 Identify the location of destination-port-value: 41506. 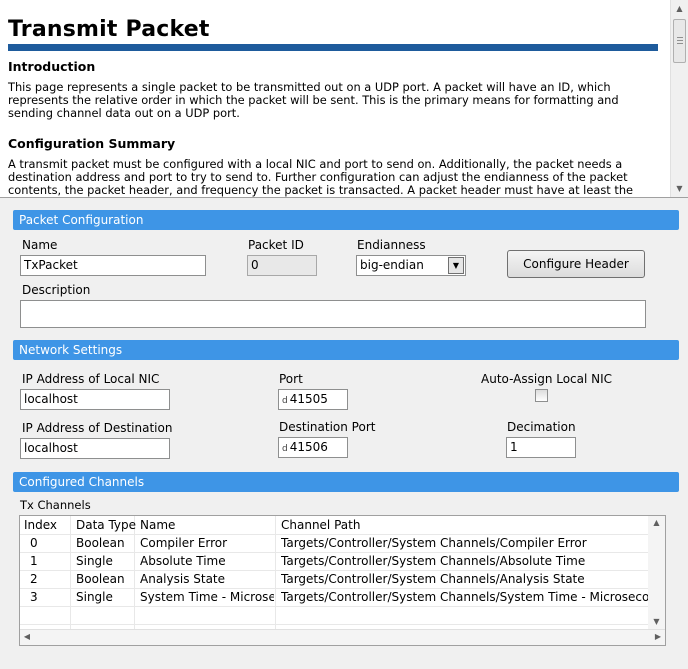
(308, 447).